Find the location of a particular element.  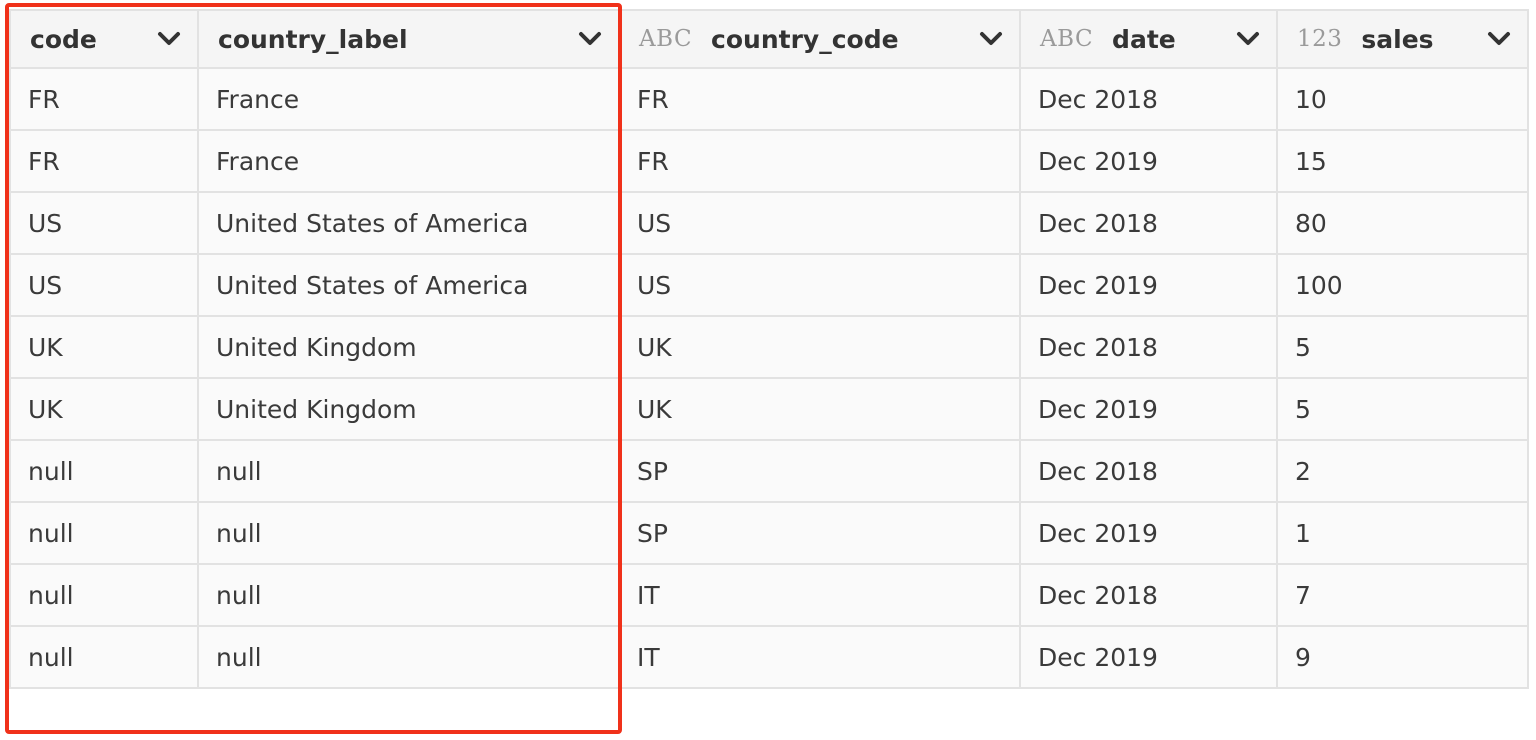

column-header-country-code: ABC country_code is located at coordinates (819, 39).